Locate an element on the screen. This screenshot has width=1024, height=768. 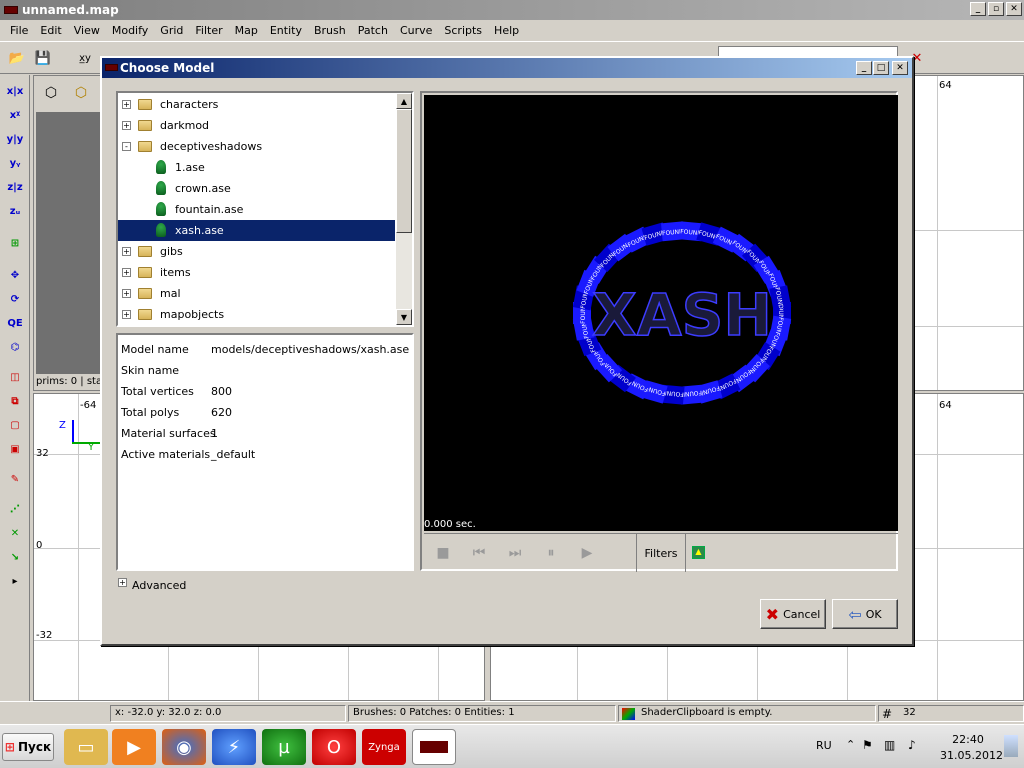
flip-z-icon: z|z is located at coordinates (15, 187).